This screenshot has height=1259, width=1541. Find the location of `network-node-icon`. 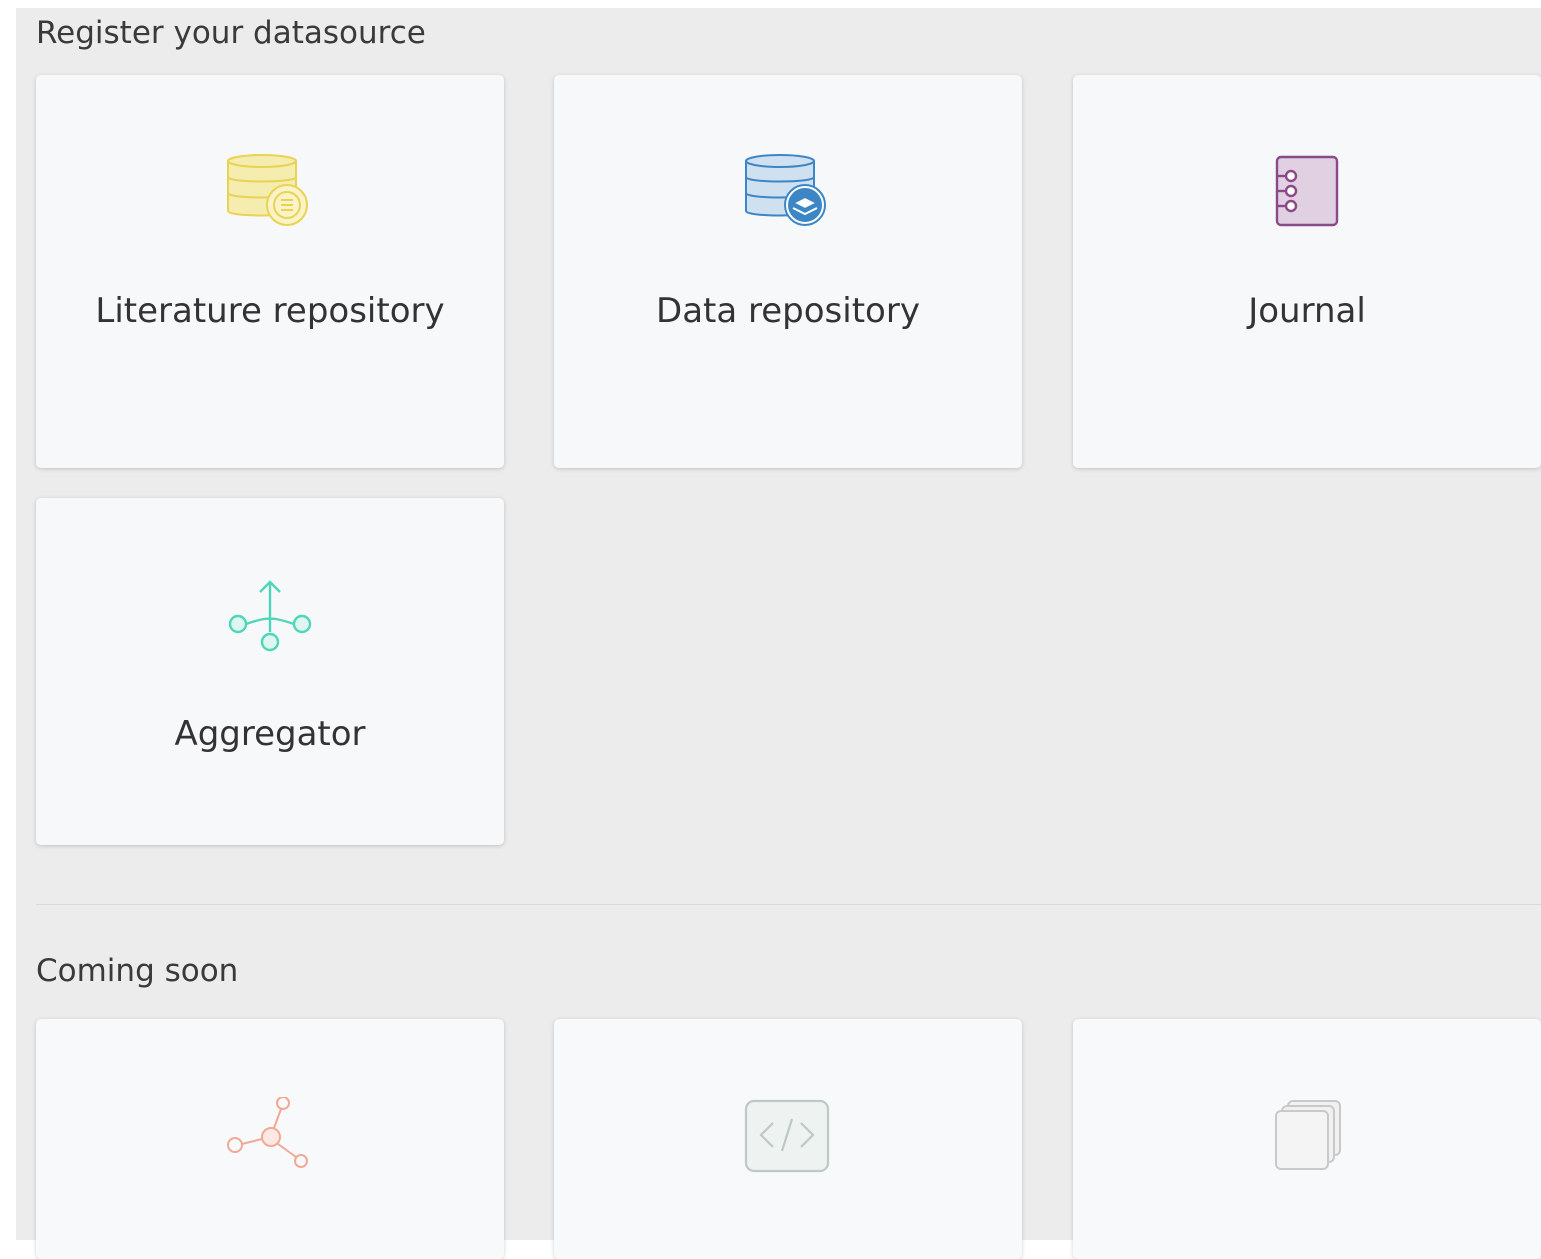

network-node-icon is located at coordinates (270, 1137).